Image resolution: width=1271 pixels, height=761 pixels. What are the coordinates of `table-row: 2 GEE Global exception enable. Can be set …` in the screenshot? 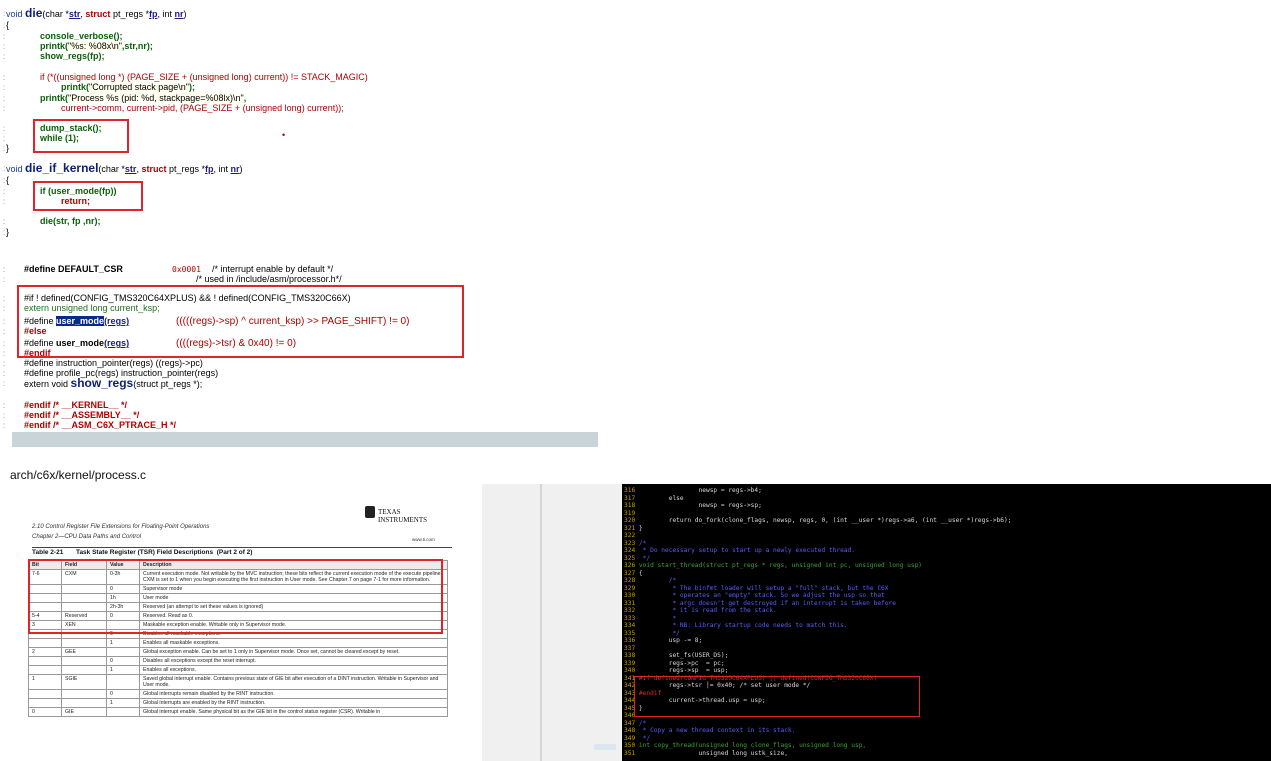 It's located at (238, 652).